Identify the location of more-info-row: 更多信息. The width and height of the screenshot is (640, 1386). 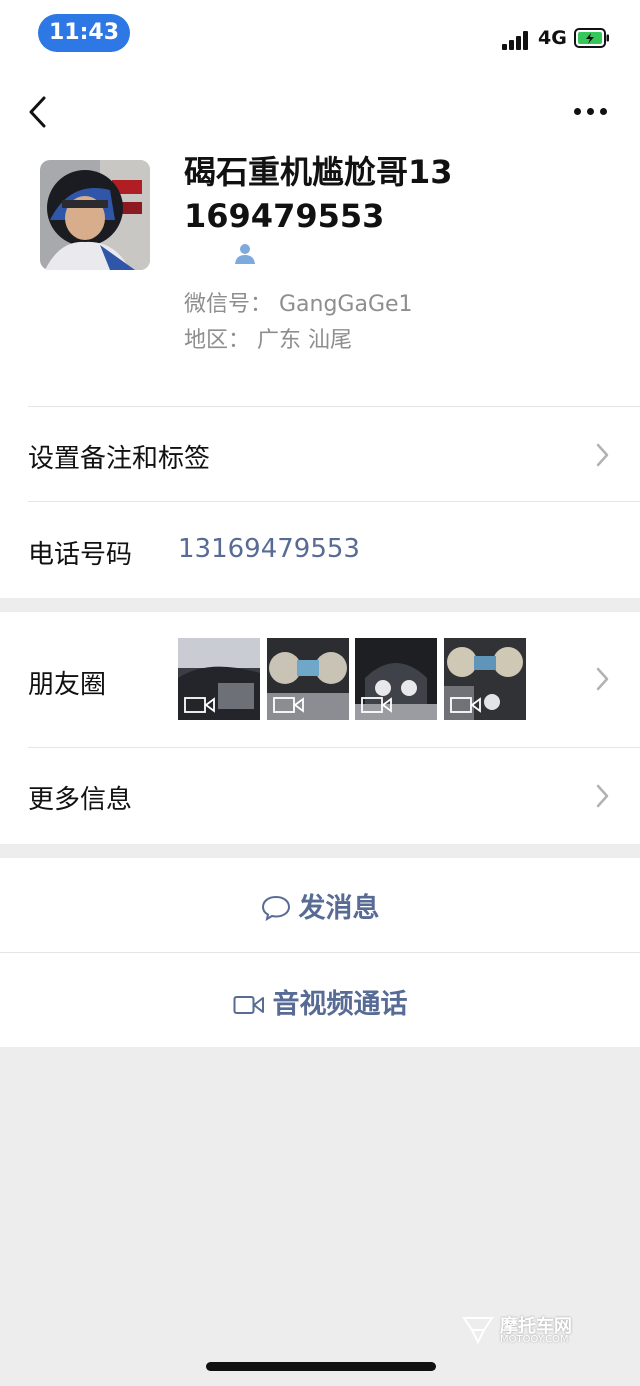
(80, 797).